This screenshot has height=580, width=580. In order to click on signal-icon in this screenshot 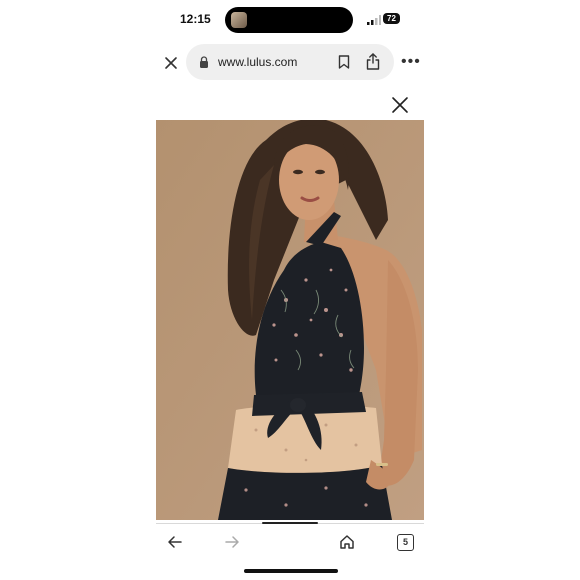, I will do `click(374, 20)`.